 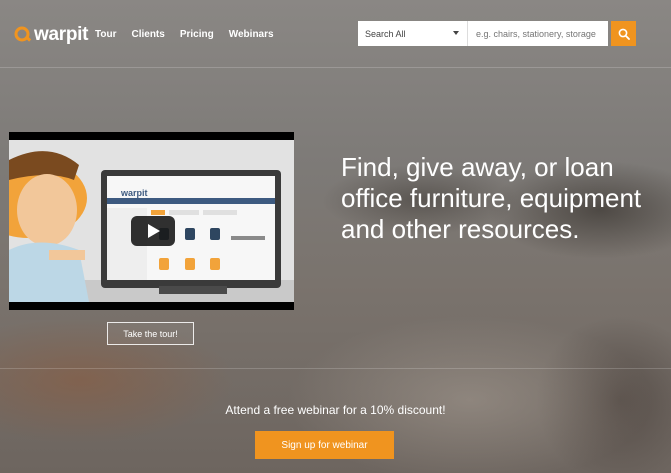 What do you see at coordinates (335, 368) in the screenshot?
I see `section-divider` at bounding box center [335, 368].